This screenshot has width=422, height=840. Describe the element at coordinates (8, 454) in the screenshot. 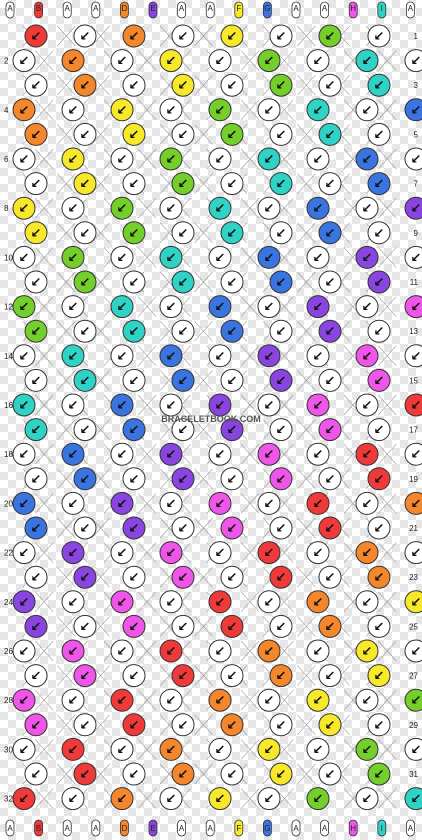

I see `row-number: 18` at that location.